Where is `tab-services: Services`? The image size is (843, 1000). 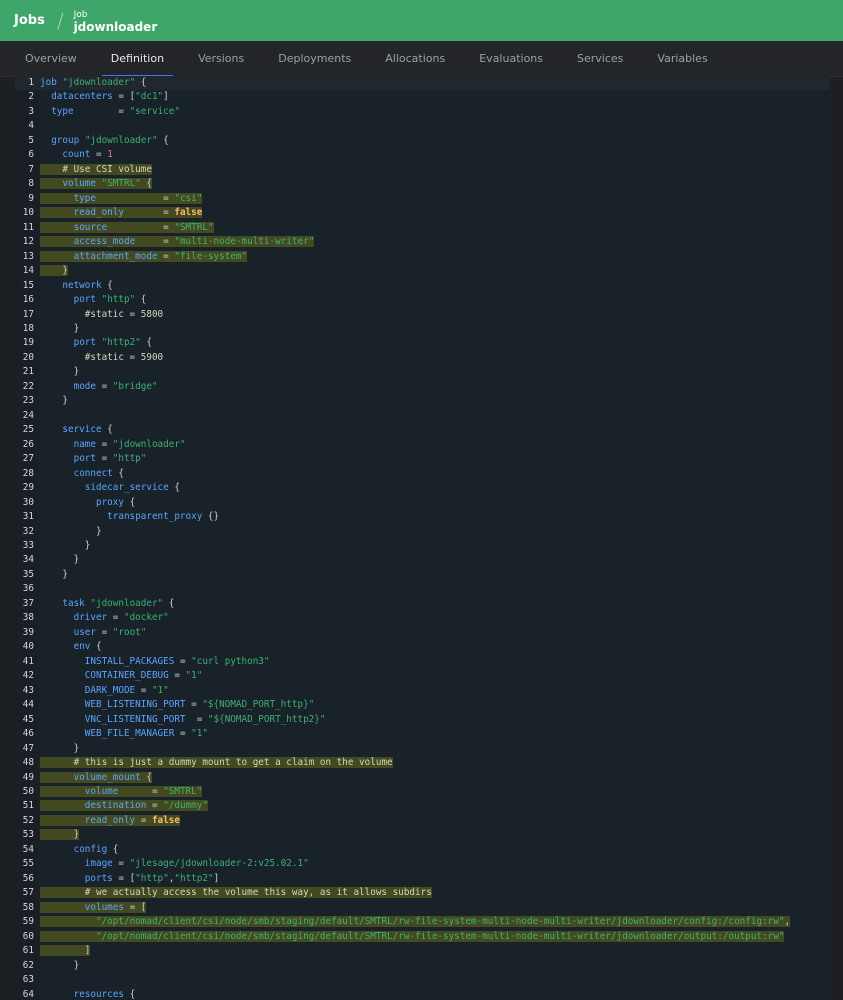
tab-services: Services is located at coordinates (600, 59).